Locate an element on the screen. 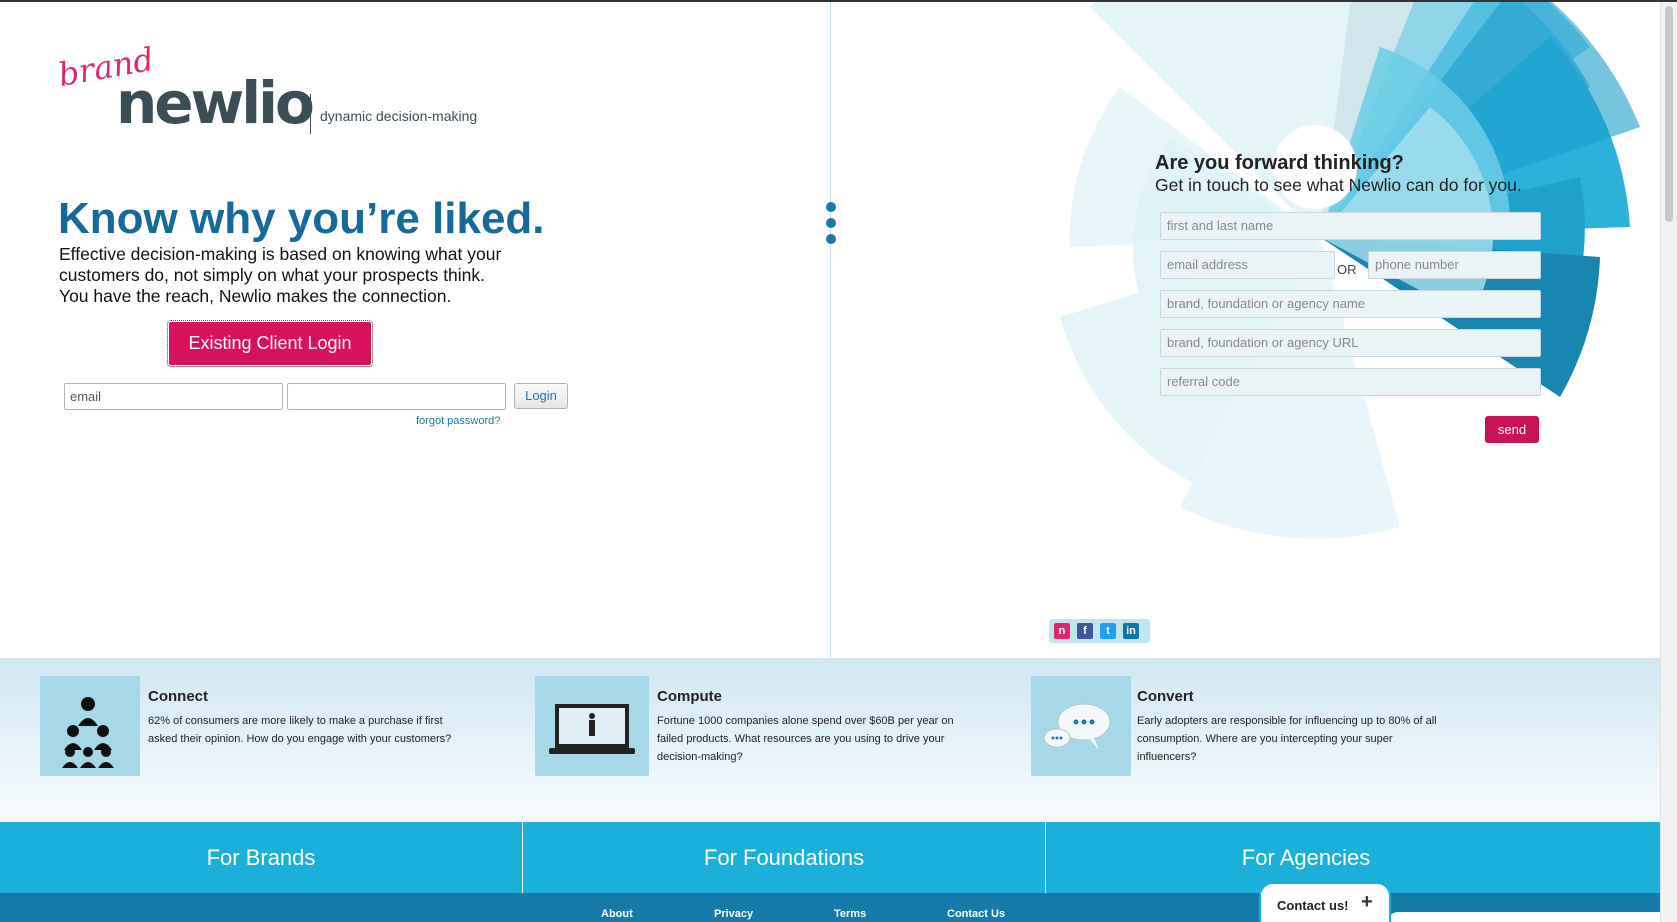 Image resolution: width=1677 pixels, height=922 pixels. contact-us-tab: Contact us! + is located at coordinates (1325, 902).